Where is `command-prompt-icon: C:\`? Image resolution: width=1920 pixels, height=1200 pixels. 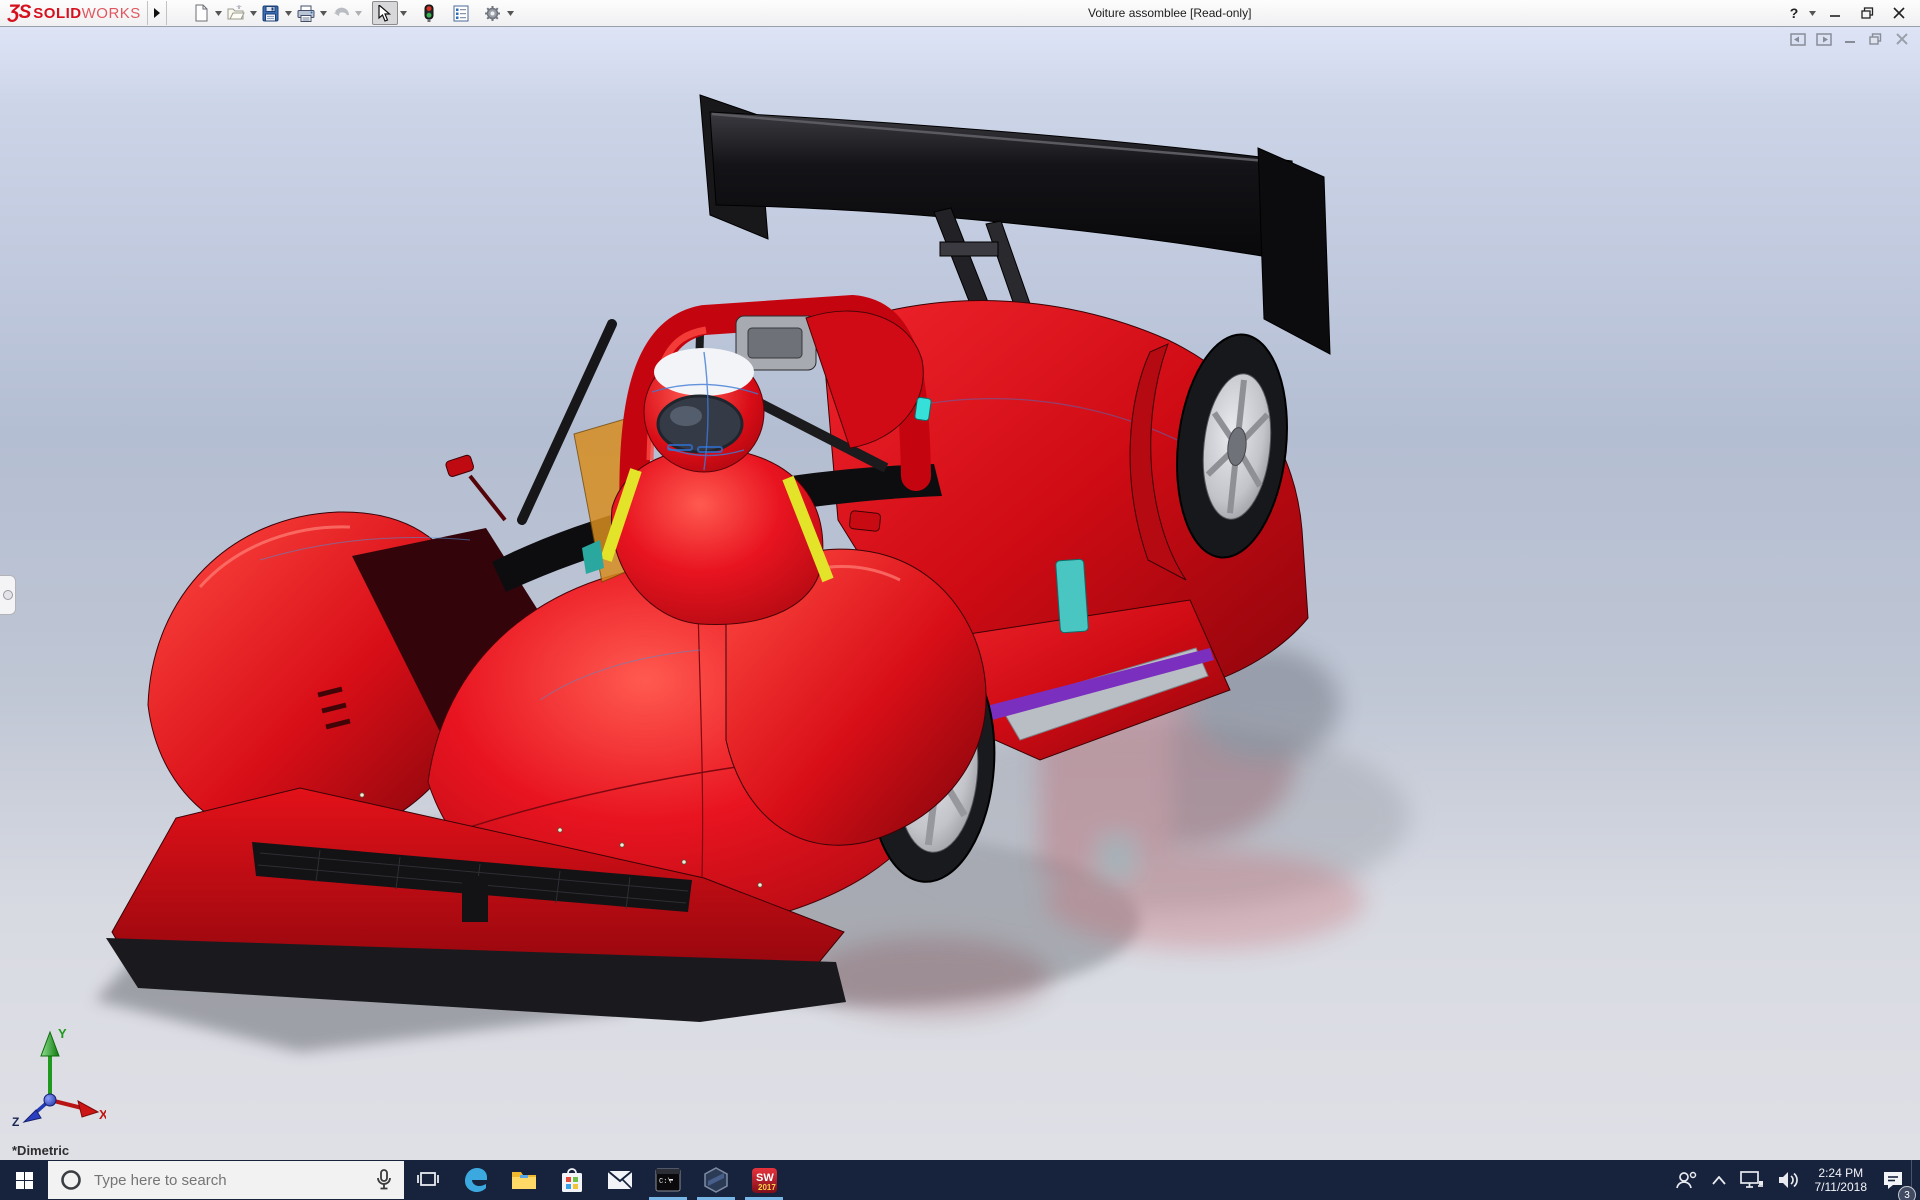 command-prompt-icon: C:\ is located at coordinates (668, 1180).